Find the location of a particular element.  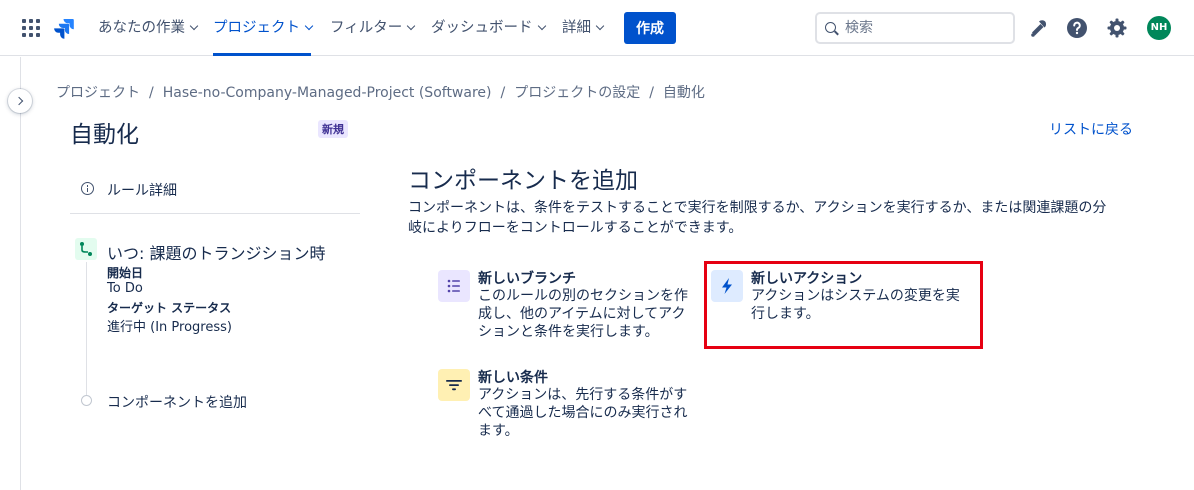

nav-filters: フィルター is located at coordinates (373, 28).